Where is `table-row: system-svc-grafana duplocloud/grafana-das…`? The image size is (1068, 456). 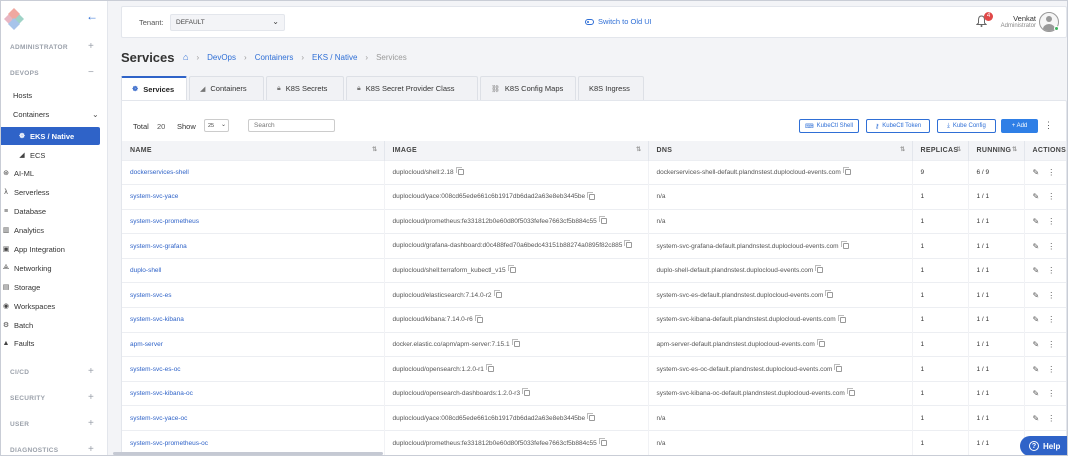
table-row: system-svc-grafana duplocloud/grafana-das… is located at coordinates (594, 246).